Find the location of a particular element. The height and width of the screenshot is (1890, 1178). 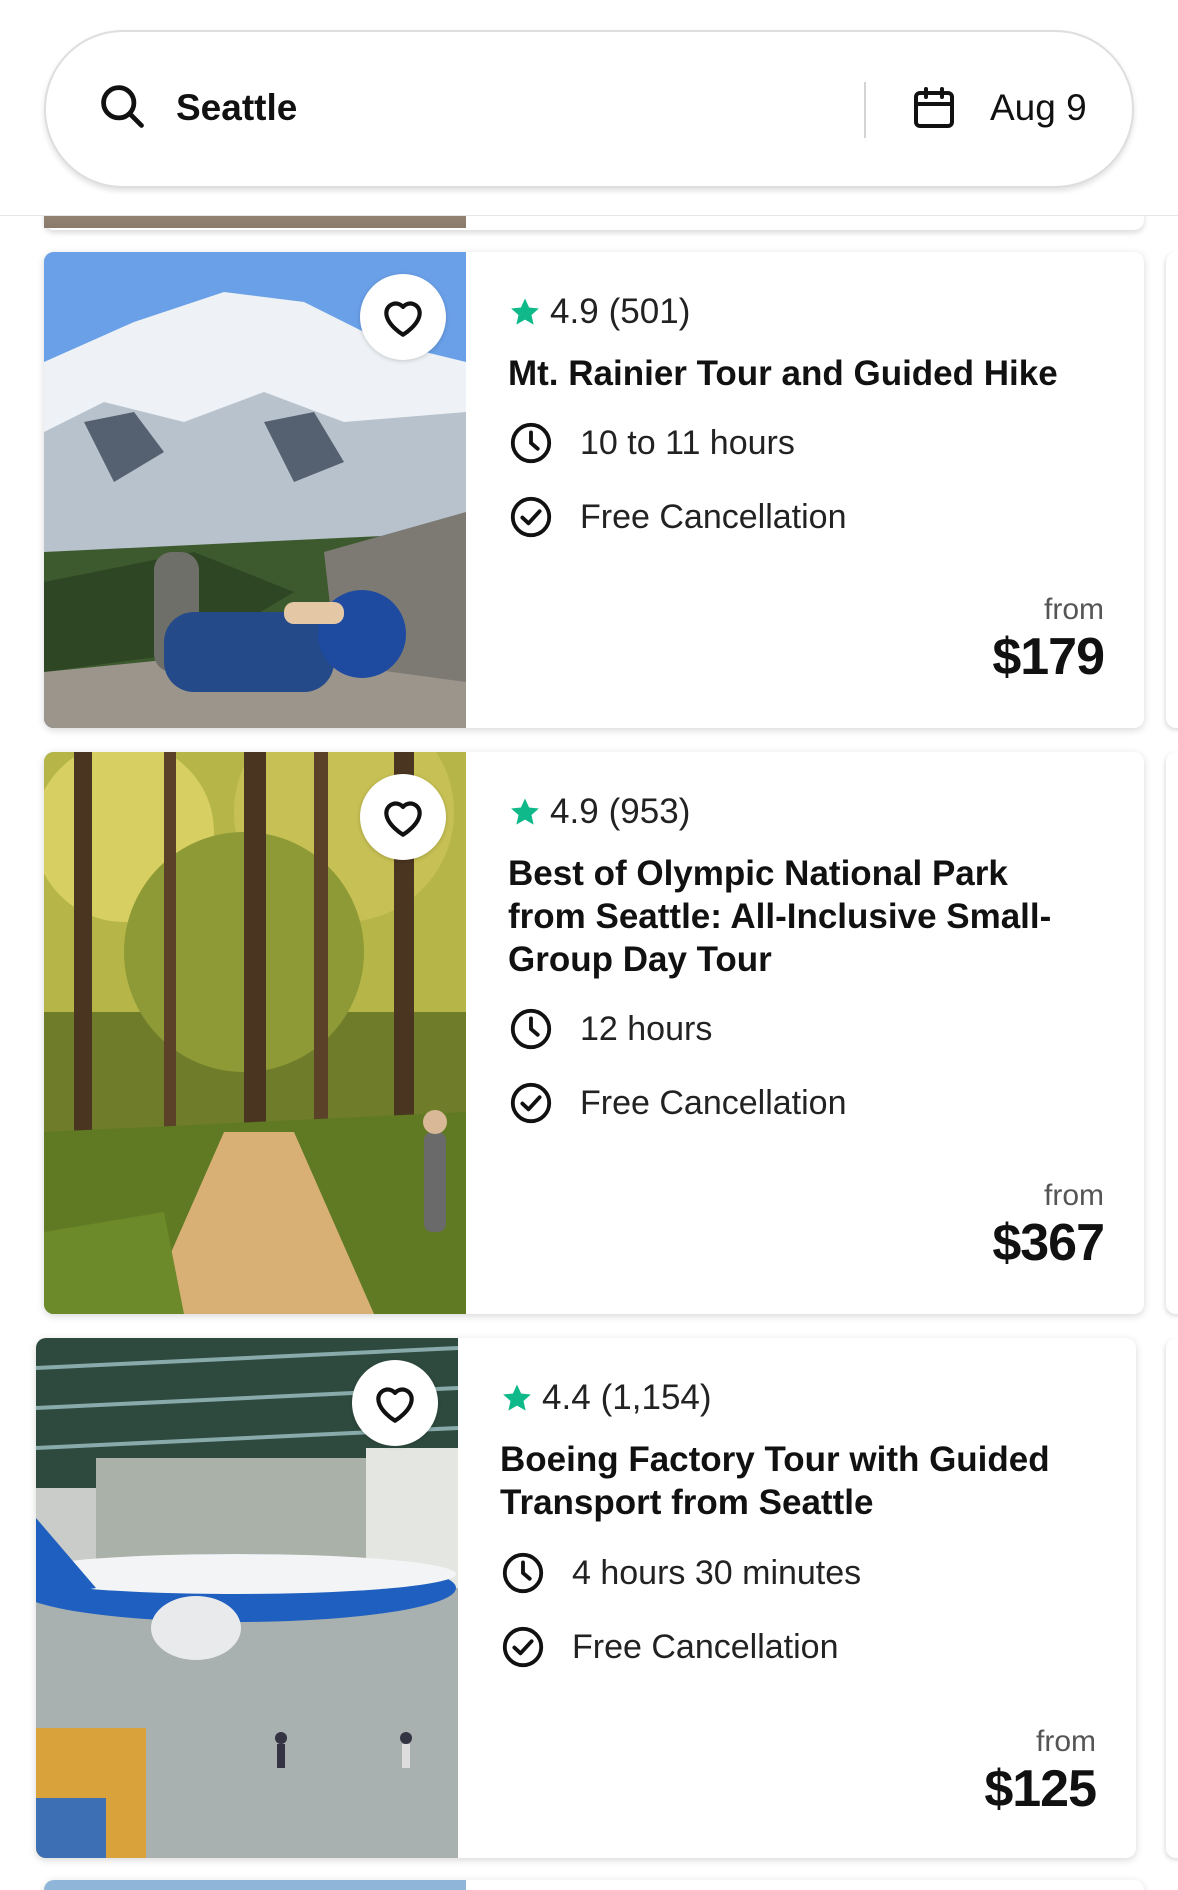

price-block: from $179 is located at coordinates (1048, 639).